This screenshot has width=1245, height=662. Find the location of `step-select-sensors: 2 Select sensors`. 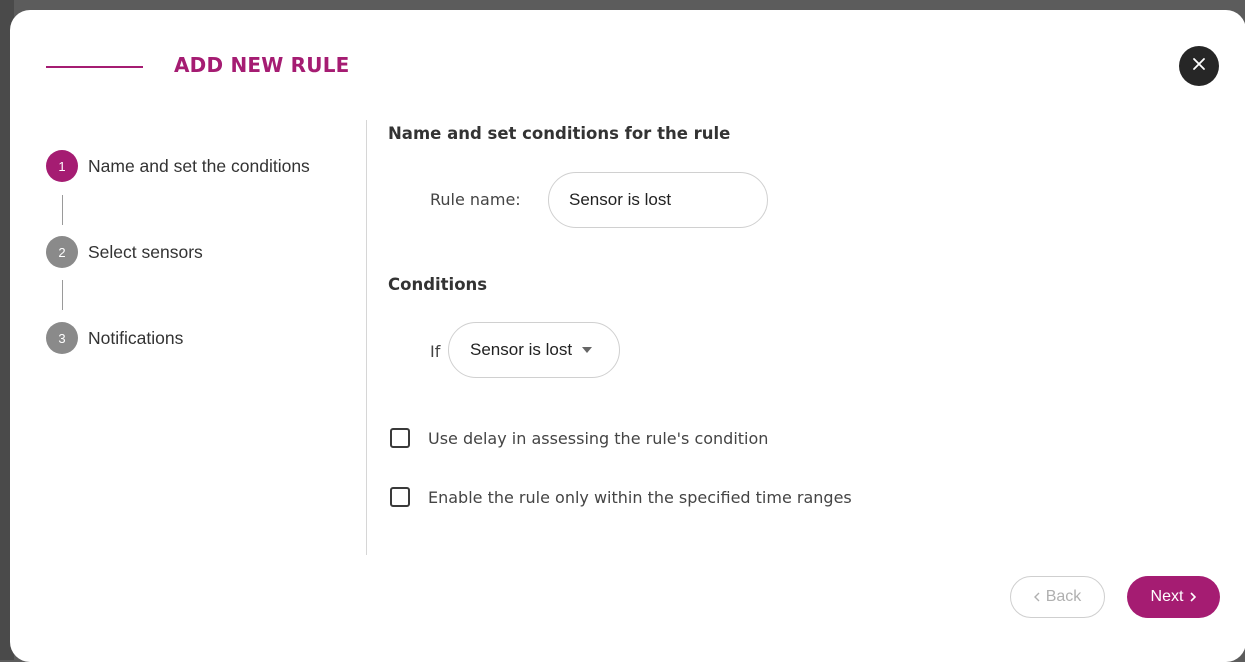

step-select-sensors: 2 Select sensors is located at coordinates (124, 252).